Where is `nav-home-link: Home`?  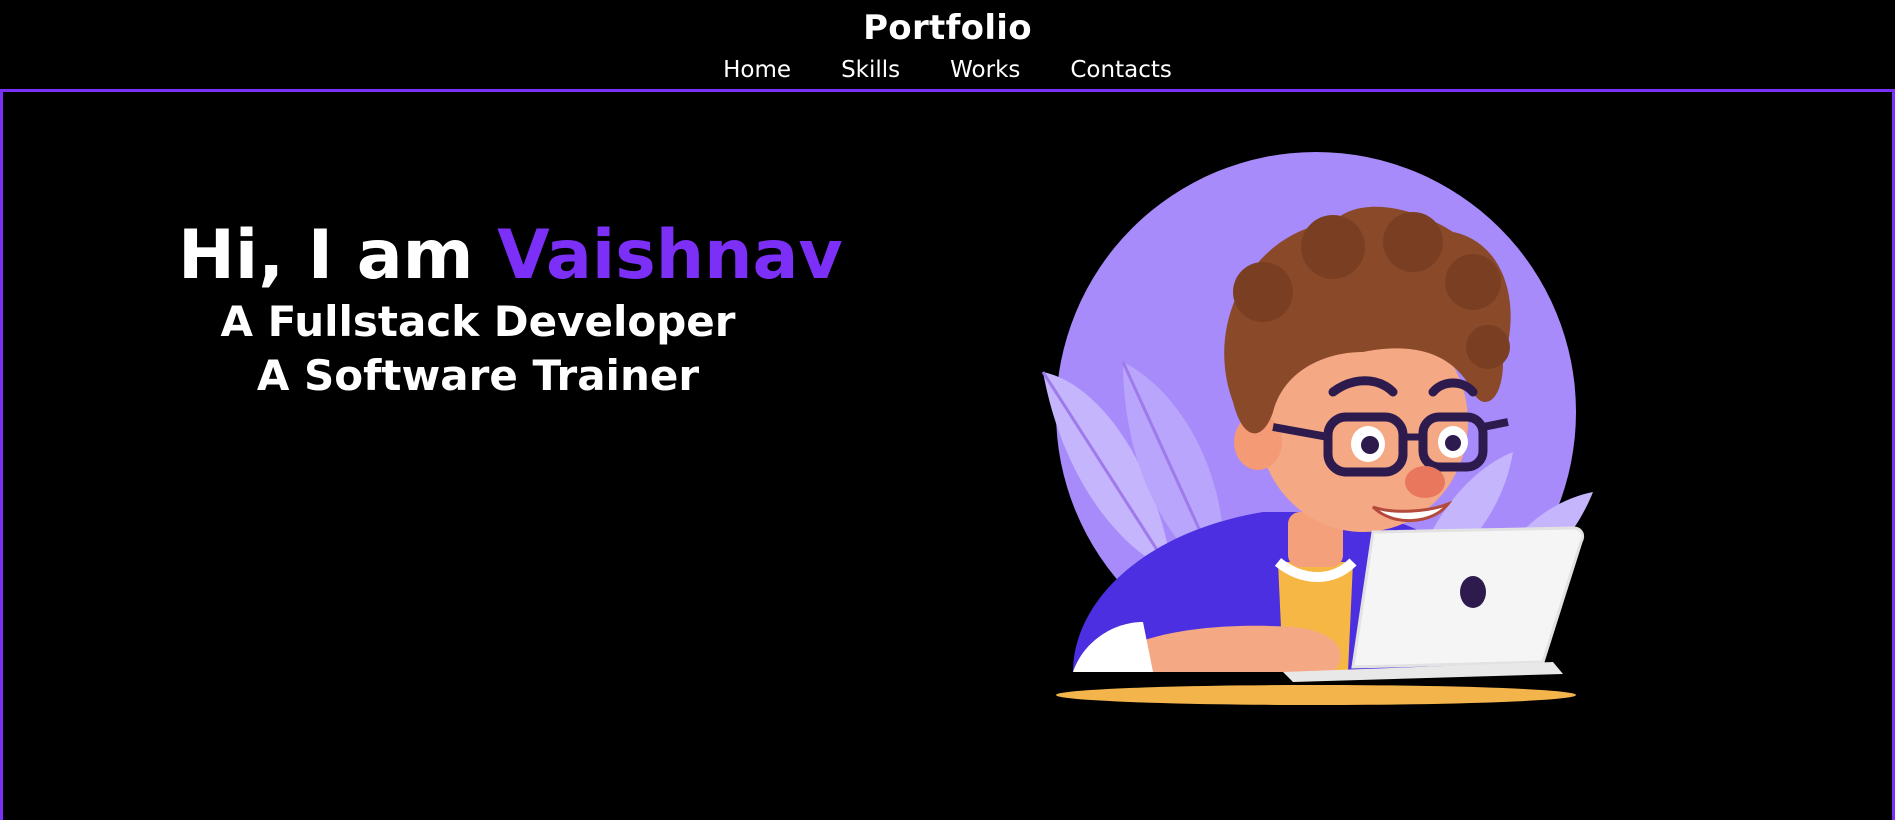 nav-home-link: Home is located at coordinates (757, 70).